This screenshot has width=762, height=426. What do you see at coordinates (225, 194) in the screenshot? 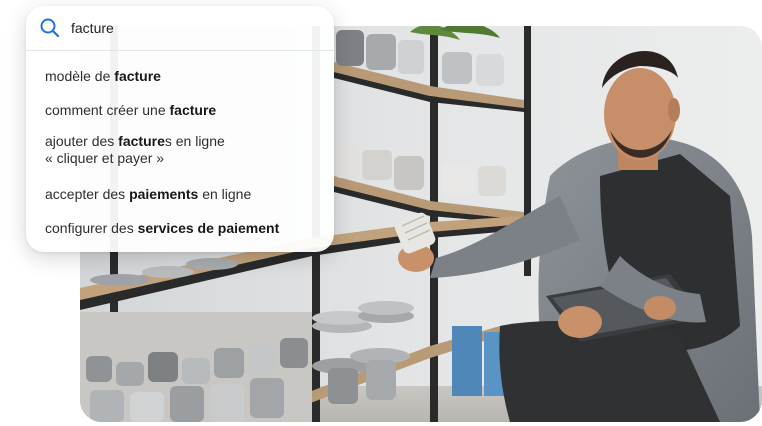
I see `suggestion-text-suffix: en ligne` at bounding box center [225, 194].